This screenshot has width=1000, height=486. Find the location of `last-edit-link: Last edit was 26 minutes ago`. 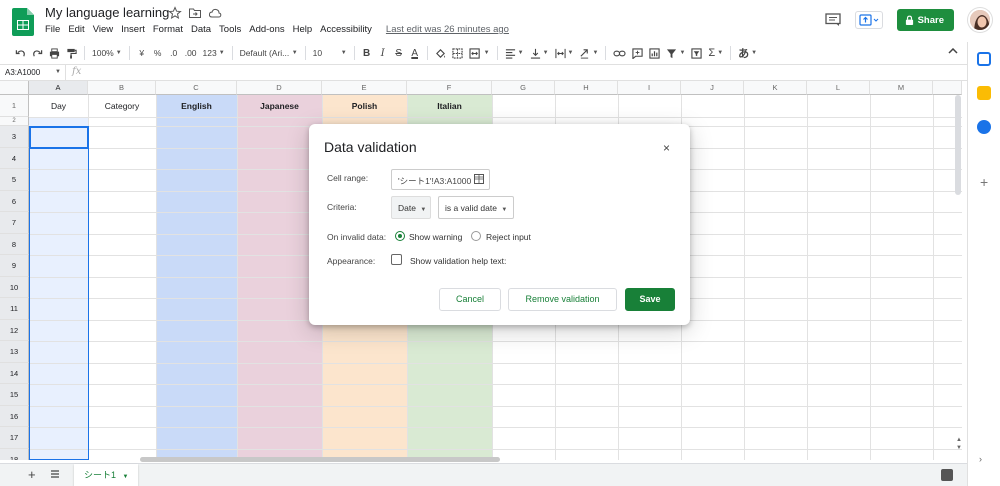

last-edit-link: Last edit was 26 minutes ago is located at coordinates (447, 29).